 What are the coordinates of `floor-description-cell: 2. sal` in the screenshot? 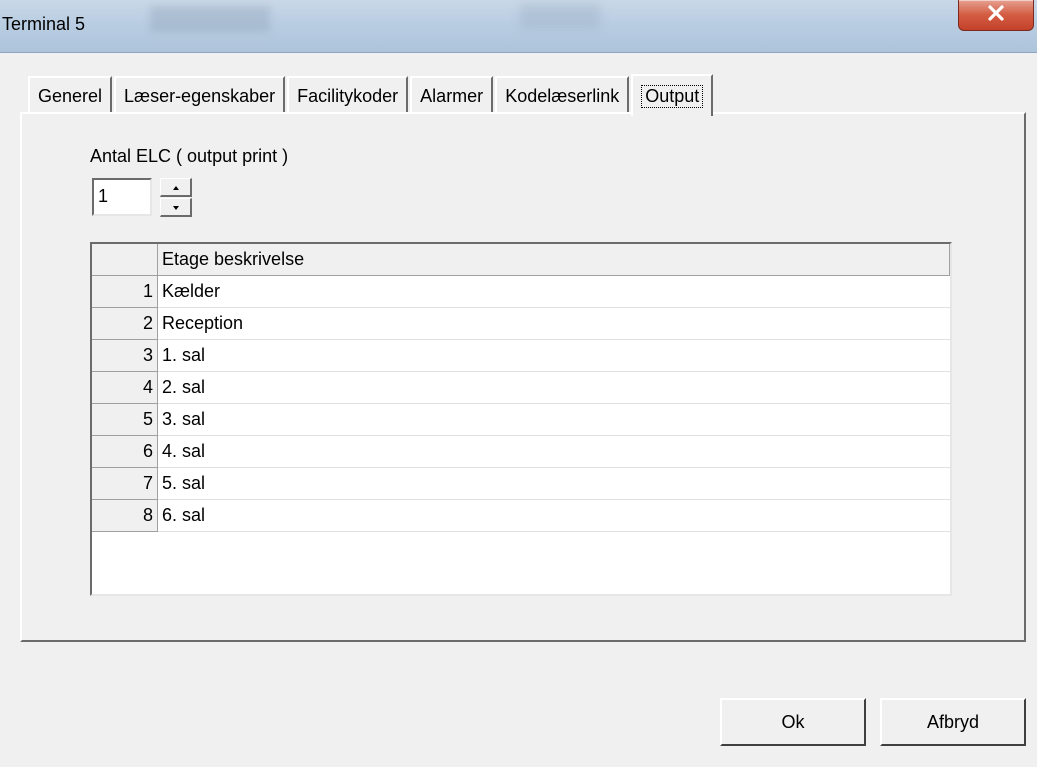 It's located at (554, 388).